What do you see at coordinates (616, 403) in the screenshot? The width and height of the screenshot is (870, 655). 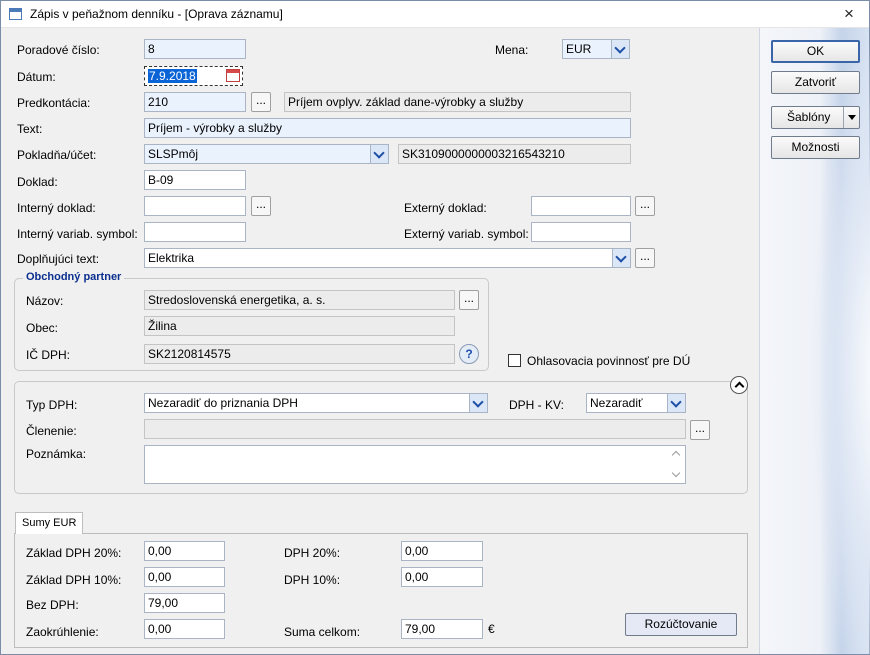 I see `dph-kv-value: Nezaradiť` at bounding box center [616, 403].